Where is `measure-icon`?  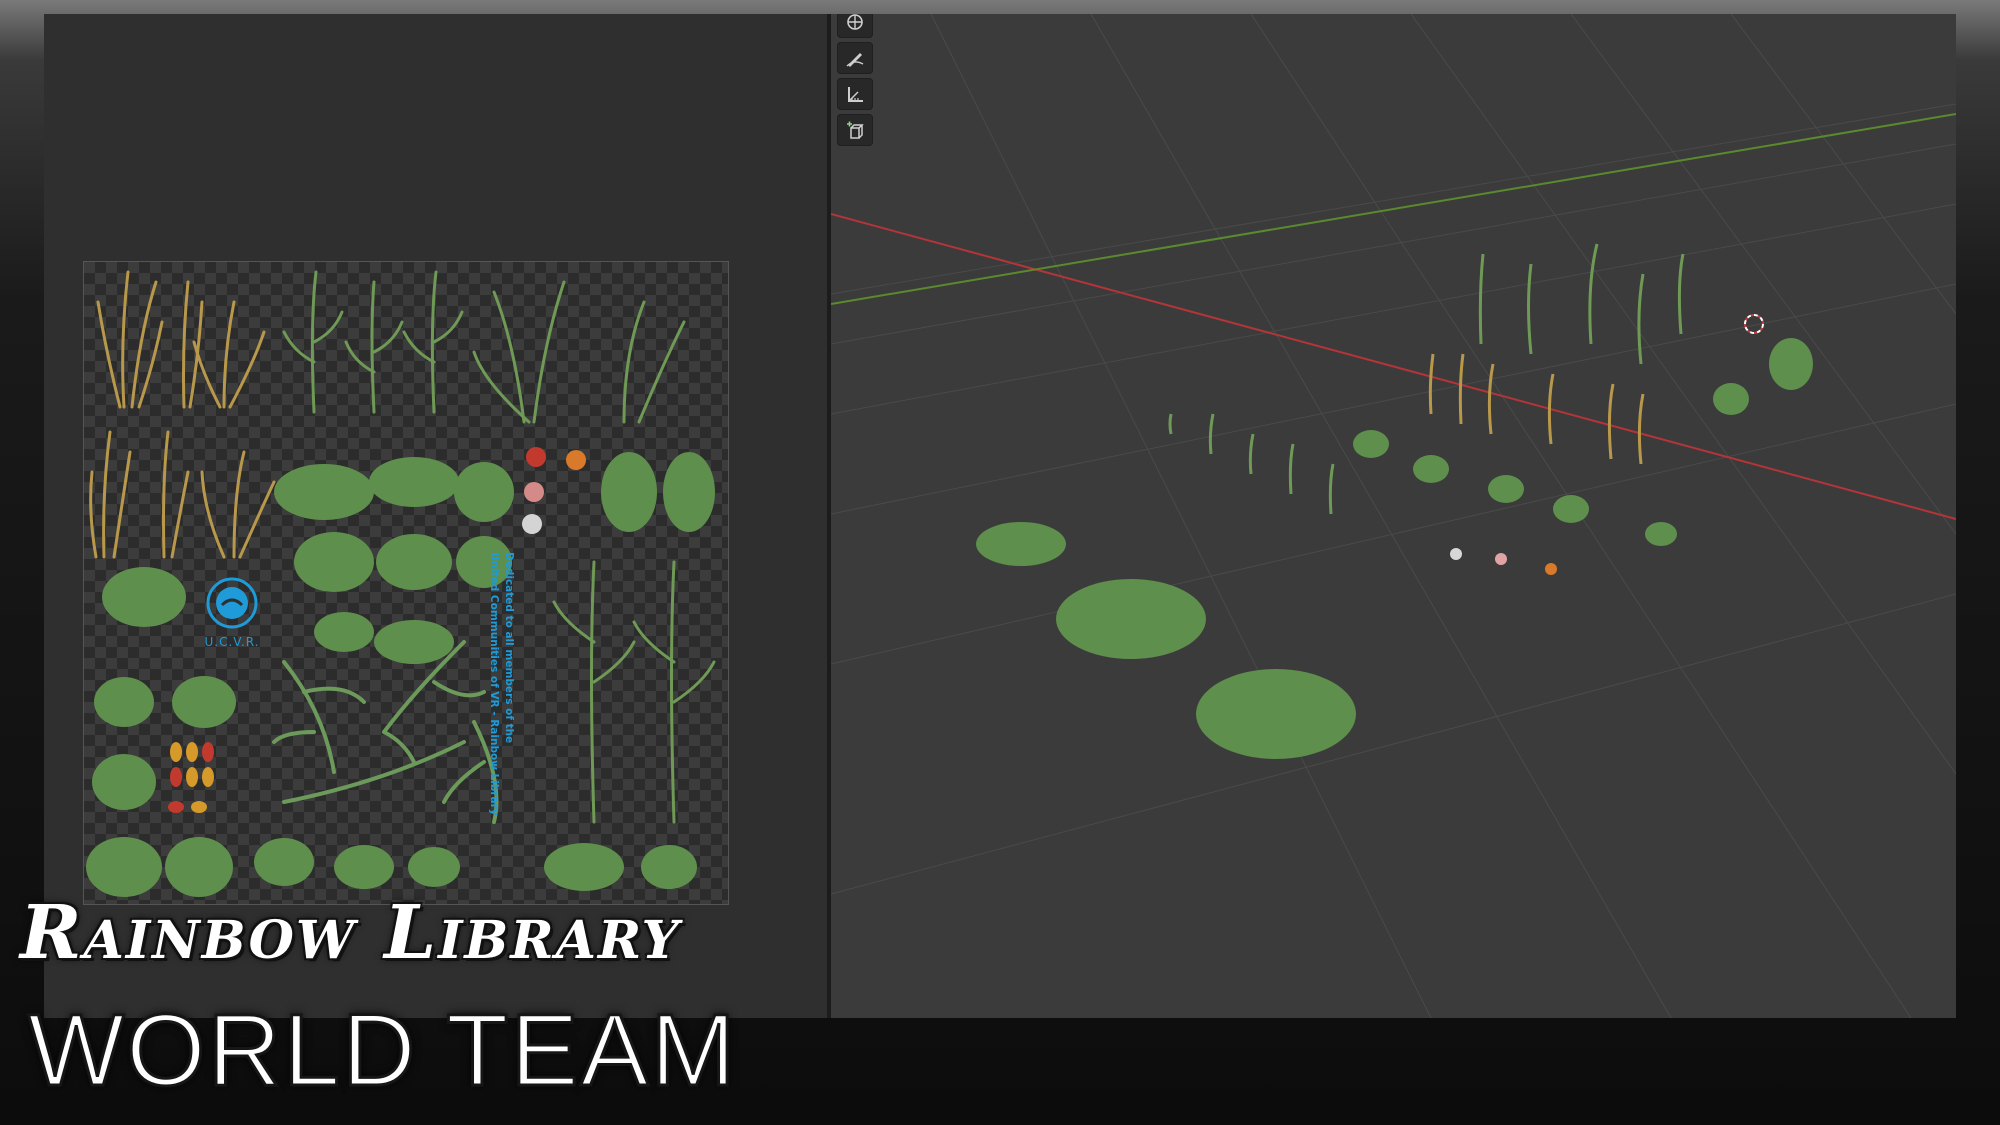 measure-icon is located at coordinates (855, 94).